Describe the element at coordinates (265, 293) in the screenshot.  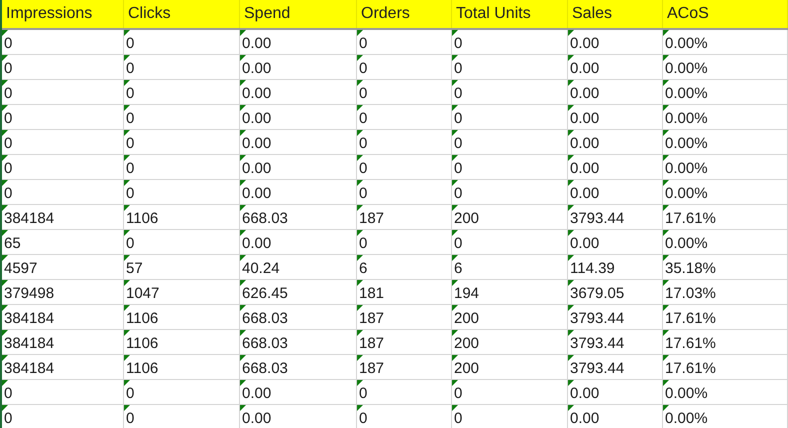
I see `table-cell: 626.45` at that location.